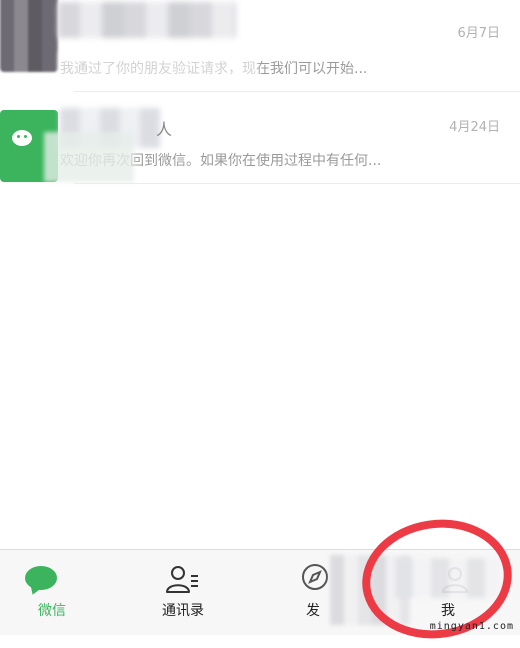 This screenshot has width=520, height=648. What do you see at coordinates (147, 20) in the screenshot?
I see `contact-name-redacted` at bounding box center [147, 20].